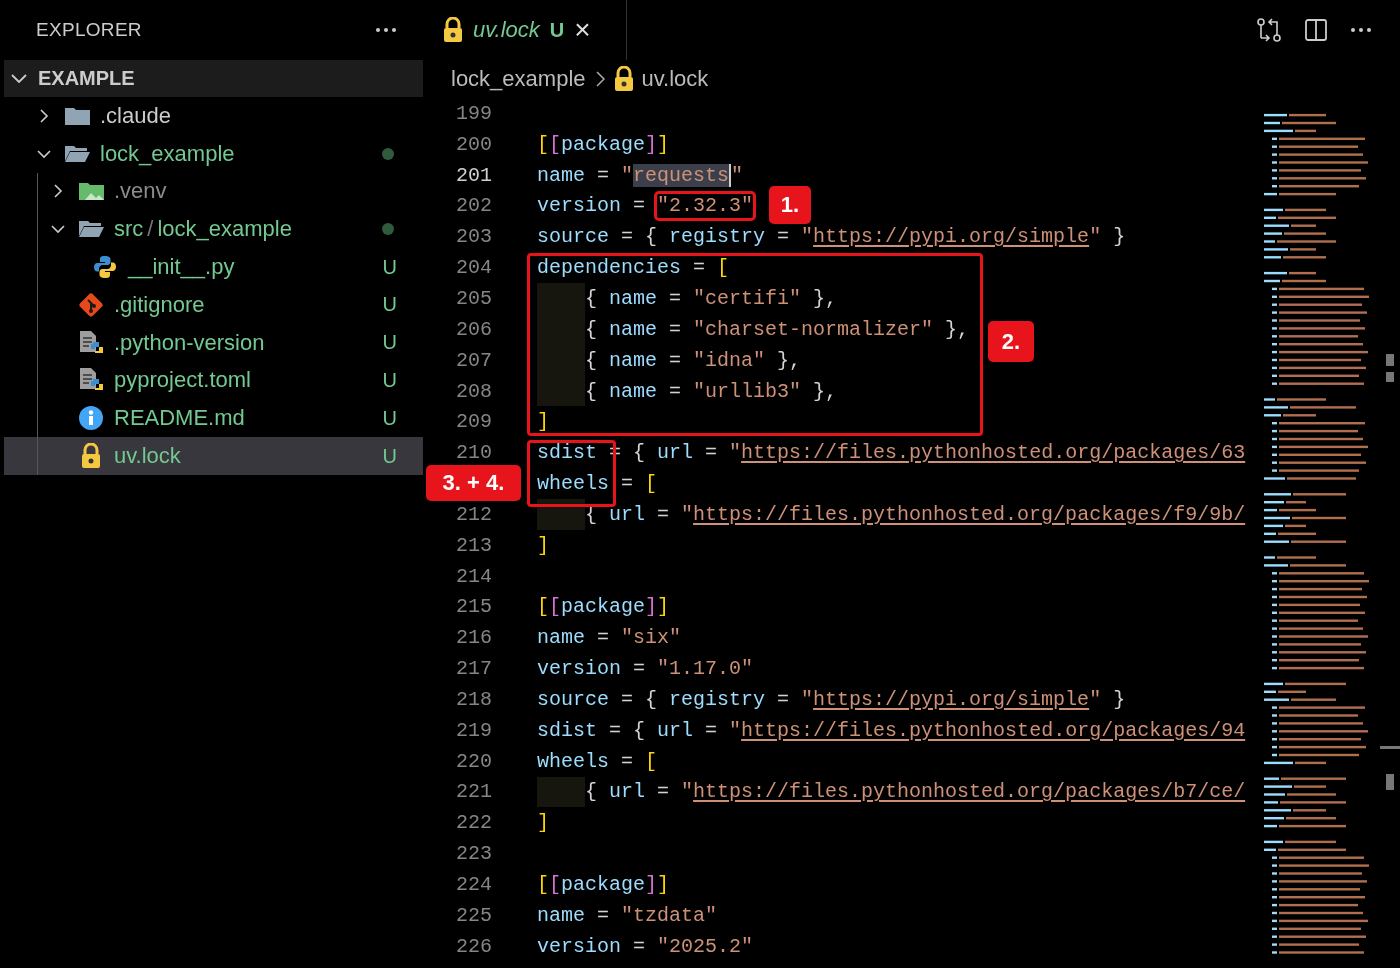  Describe the element at coordinates (634, 268) in the screenshot. I see `code-line: dependencies = [` at that location.